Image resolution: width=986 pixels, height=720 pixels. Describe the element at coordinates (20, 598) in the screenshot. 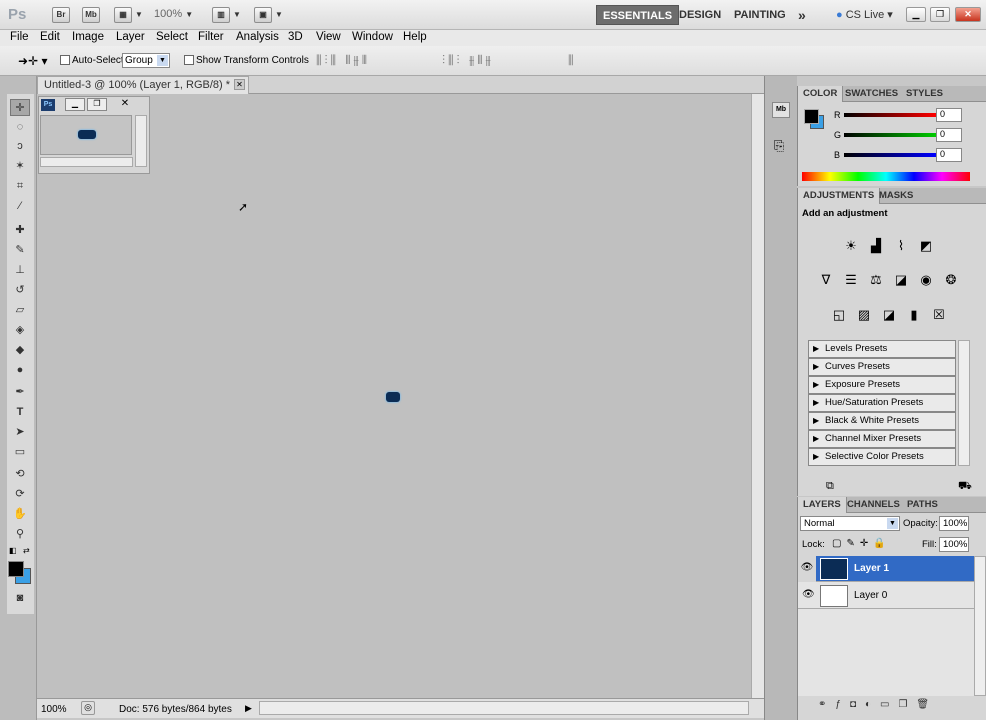

I see `quick-mask-icon: ◙` at that location.